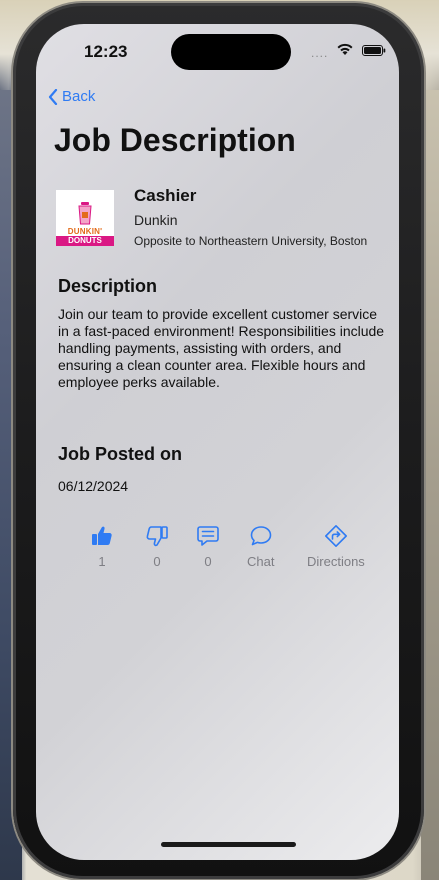 This screenshot has width=439, height=880. Describe the element at coordinates (157, 561) in the screenshot. I see `dislike-count: 0` at that location.